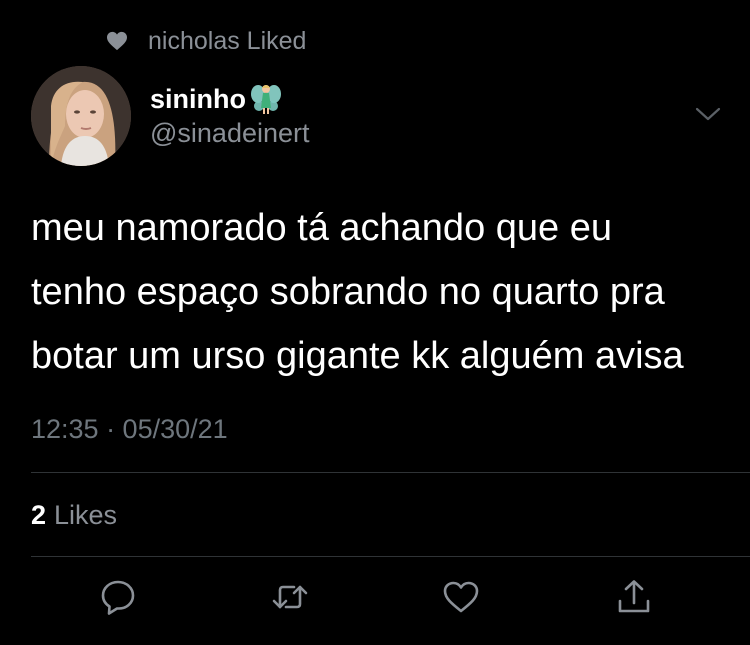 The height and width of the screenshot is (645, 750). I want to click on likes-count: 2, so click(39, 515).